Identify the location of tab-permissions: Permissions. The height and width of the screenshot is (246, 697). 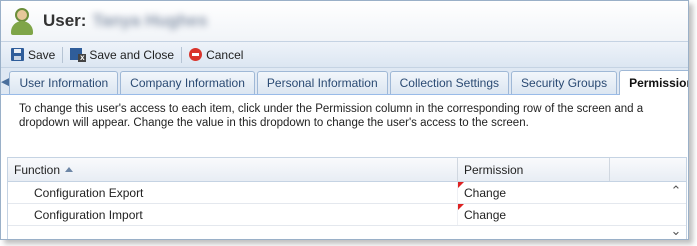
(653, 82).